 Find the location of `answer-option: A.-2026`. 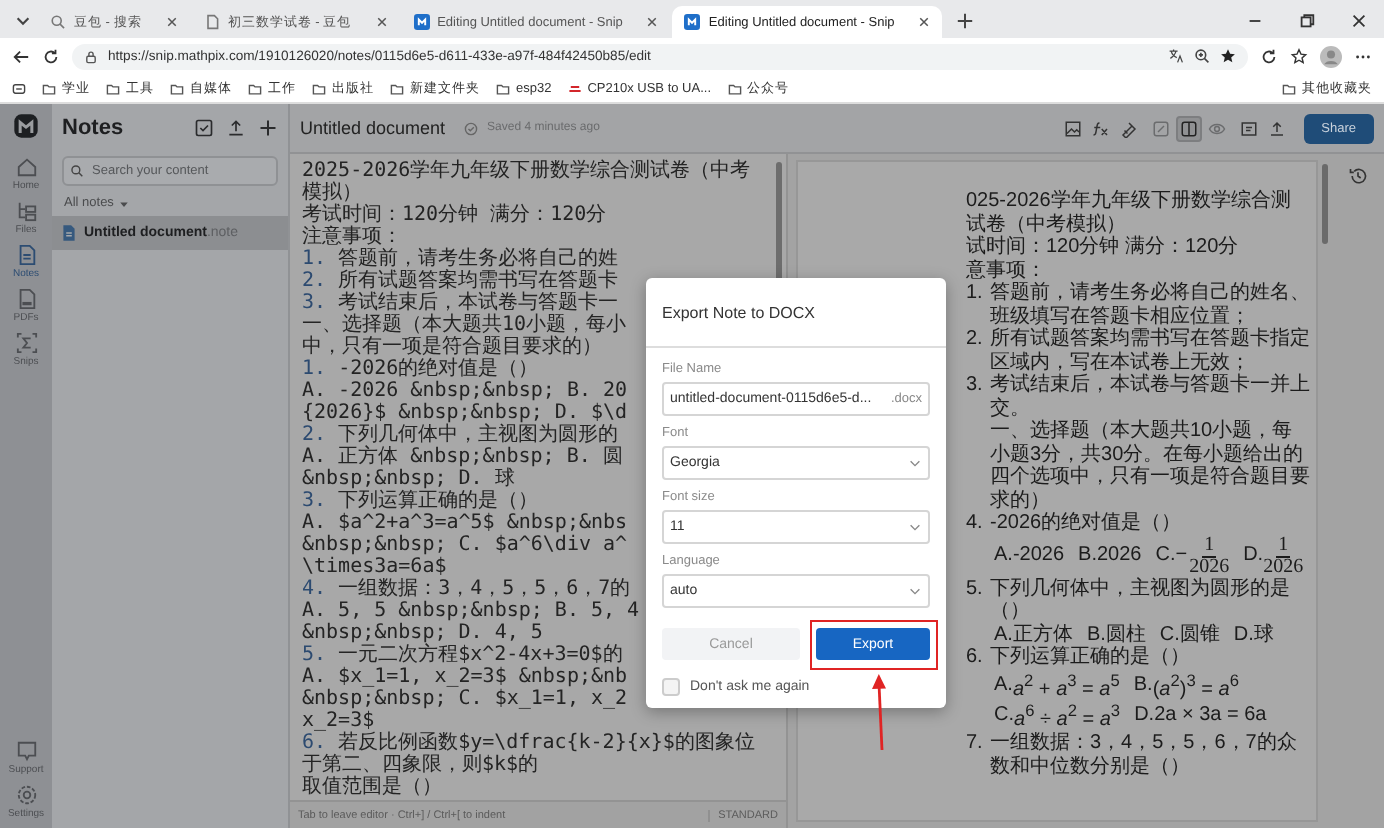

answer-option: A.-2026 is located at coordinates (1029, 556).